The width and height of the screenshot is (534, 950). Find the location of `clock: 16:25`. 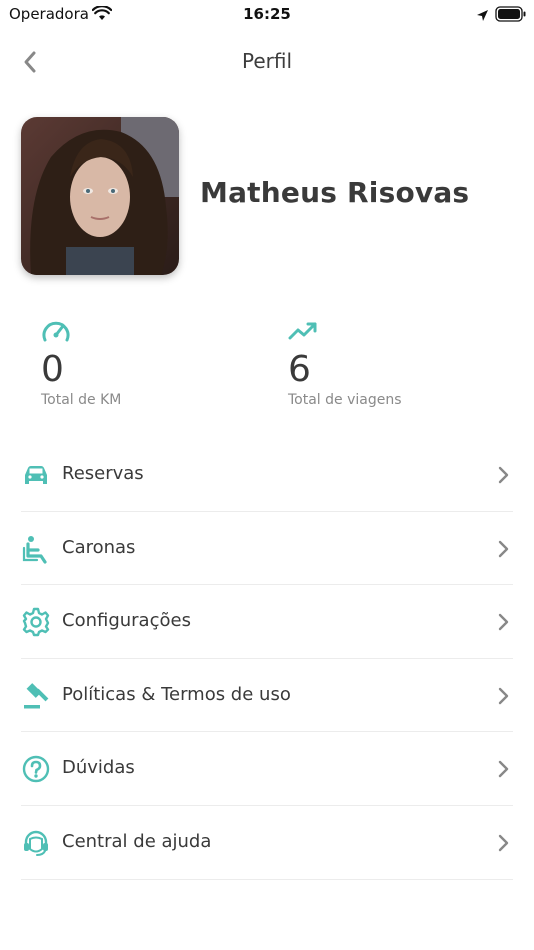

clock: 16:25 is located at coordinates (267, 14).